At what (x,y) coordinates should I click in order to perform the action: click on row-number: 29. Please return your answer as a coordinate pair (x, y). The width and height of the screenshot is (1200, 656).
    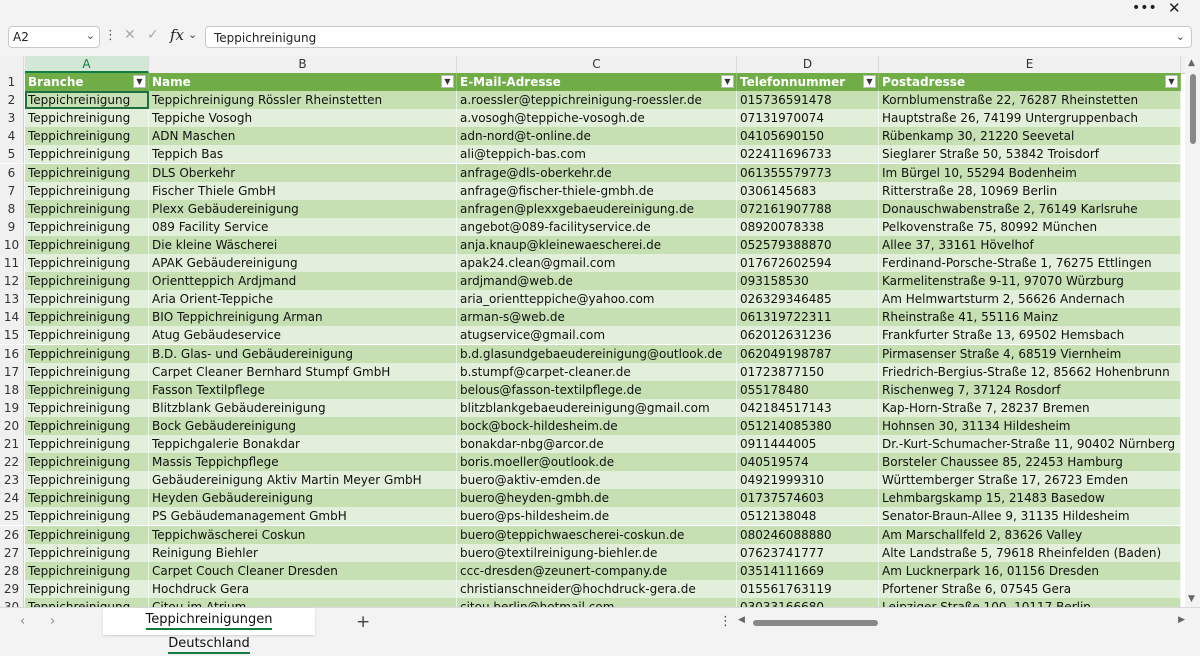
    Looking at the image, I should click on (12, 588).